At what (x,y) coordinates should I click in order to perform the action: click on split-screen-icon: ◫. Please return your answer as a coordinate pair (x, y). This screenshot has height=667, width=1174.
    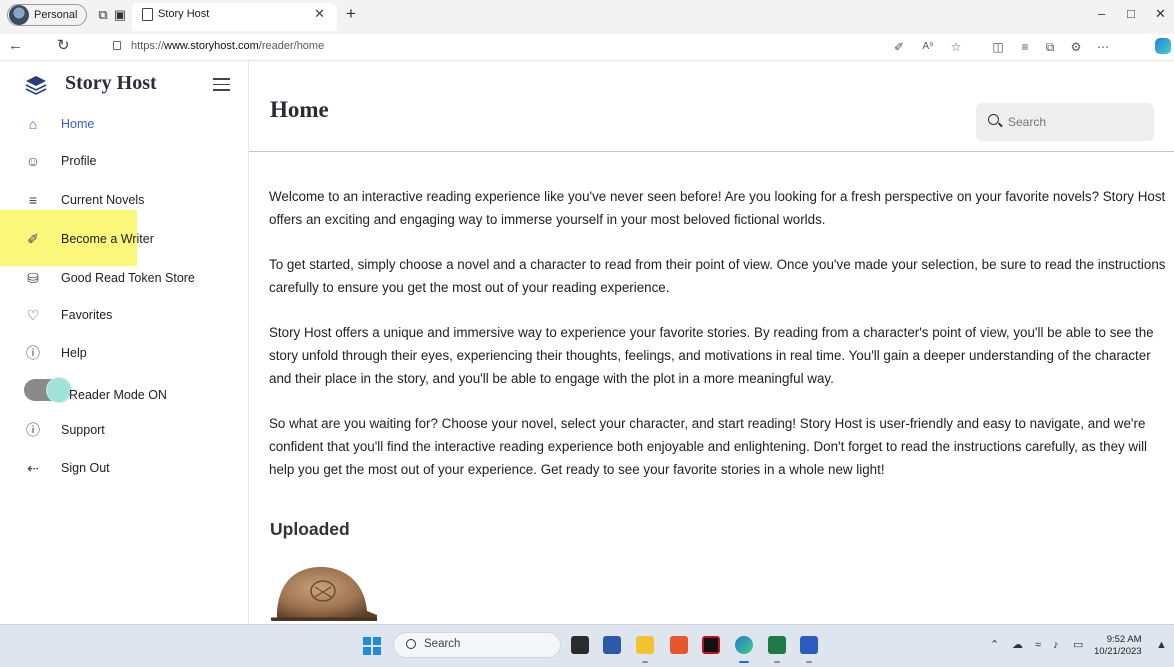
    Looking at the image, I should click on (998, 47).